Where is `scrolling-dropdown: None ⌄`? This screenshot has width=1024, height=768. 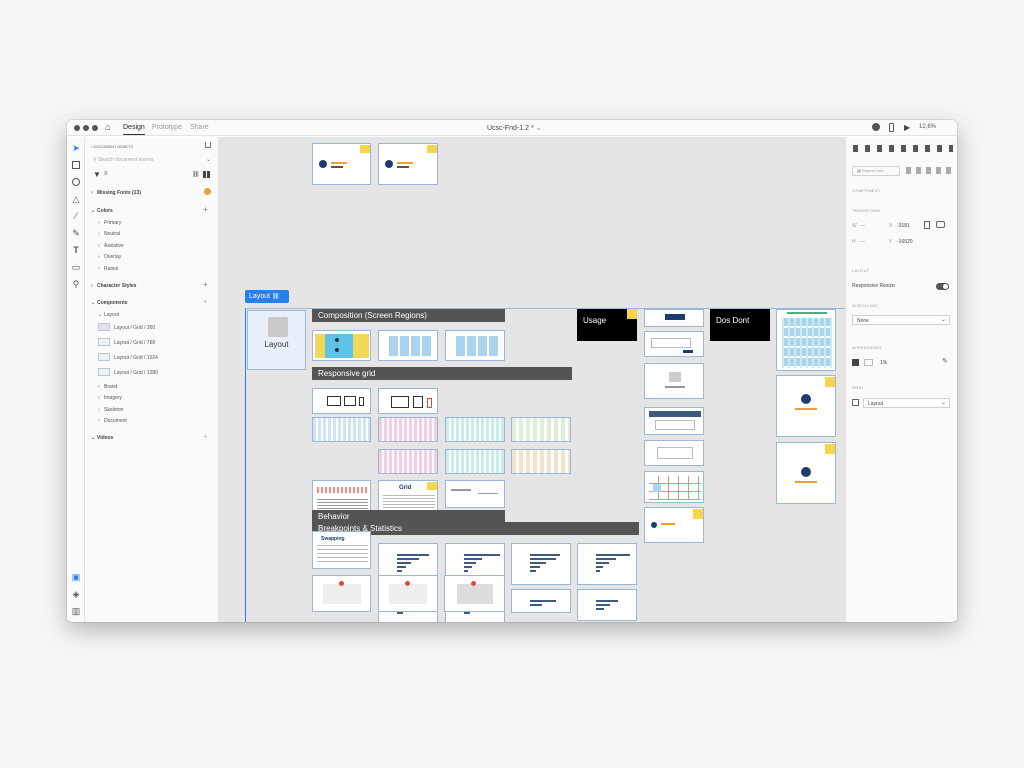
scrolling-dropdown: None ⌄ is located at coordinates (901, 320).